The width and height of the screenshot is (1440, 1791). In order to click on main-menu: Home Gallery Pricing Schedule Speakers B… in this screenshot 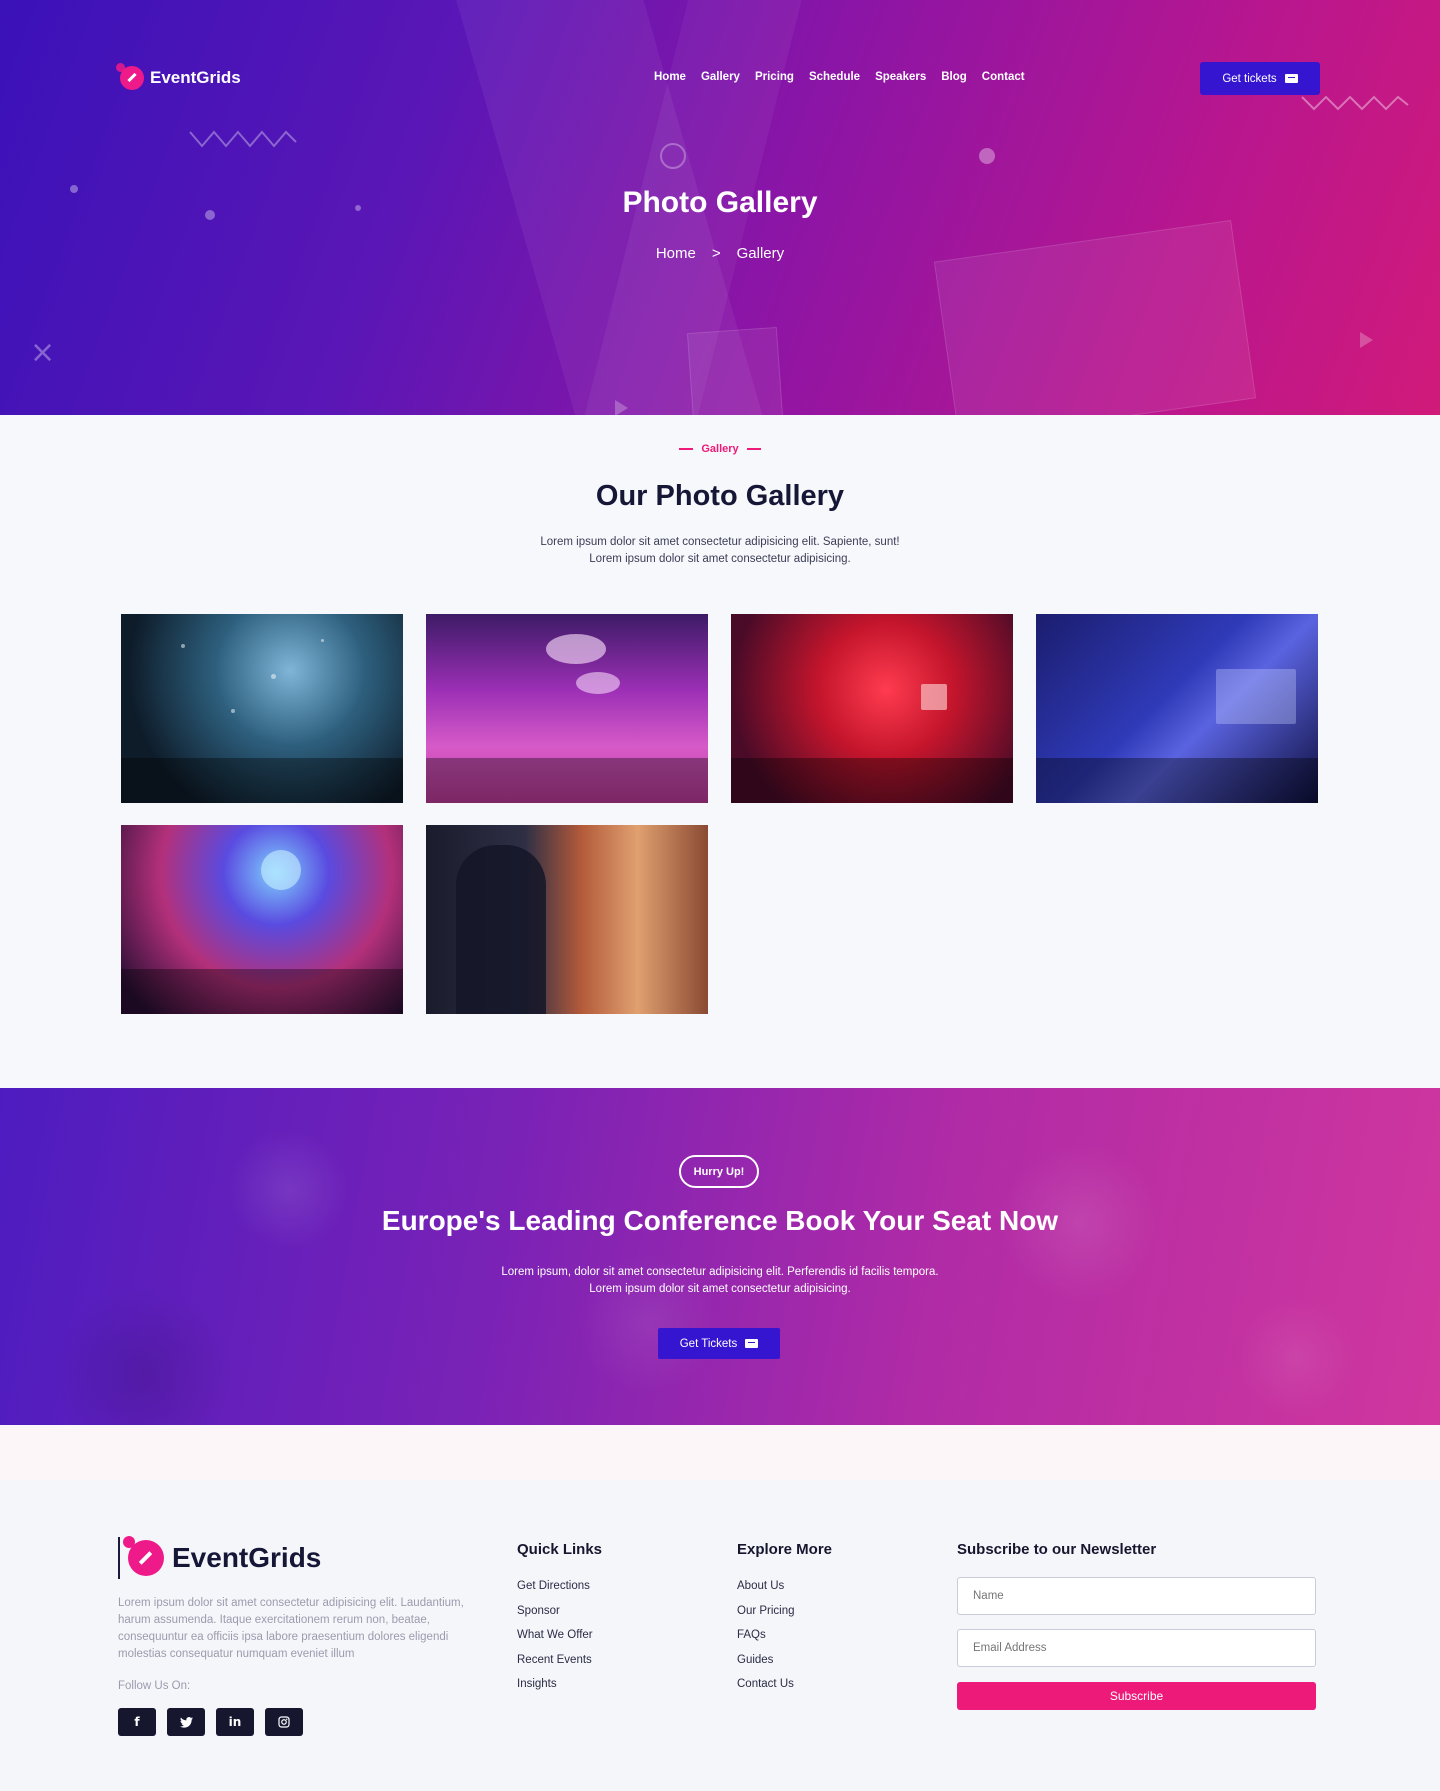, I will do `click(839, 77)`.